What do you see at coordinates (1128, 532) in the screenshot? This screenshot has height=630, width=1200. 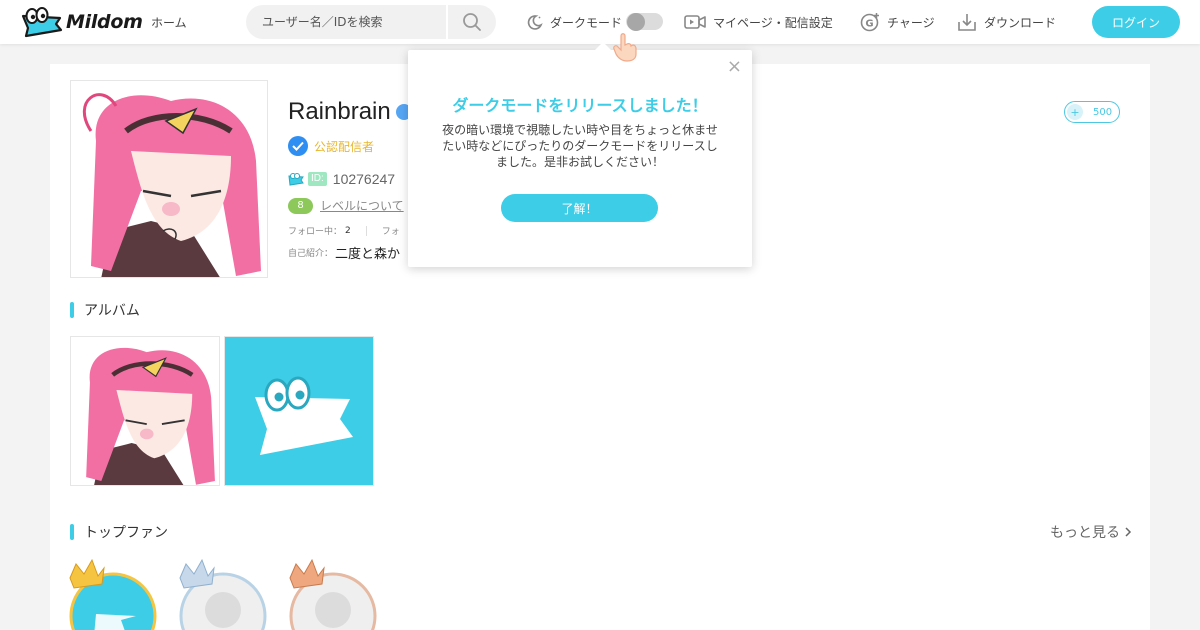 I see `chevron-right-icon` at bounding box center [1128, 532].